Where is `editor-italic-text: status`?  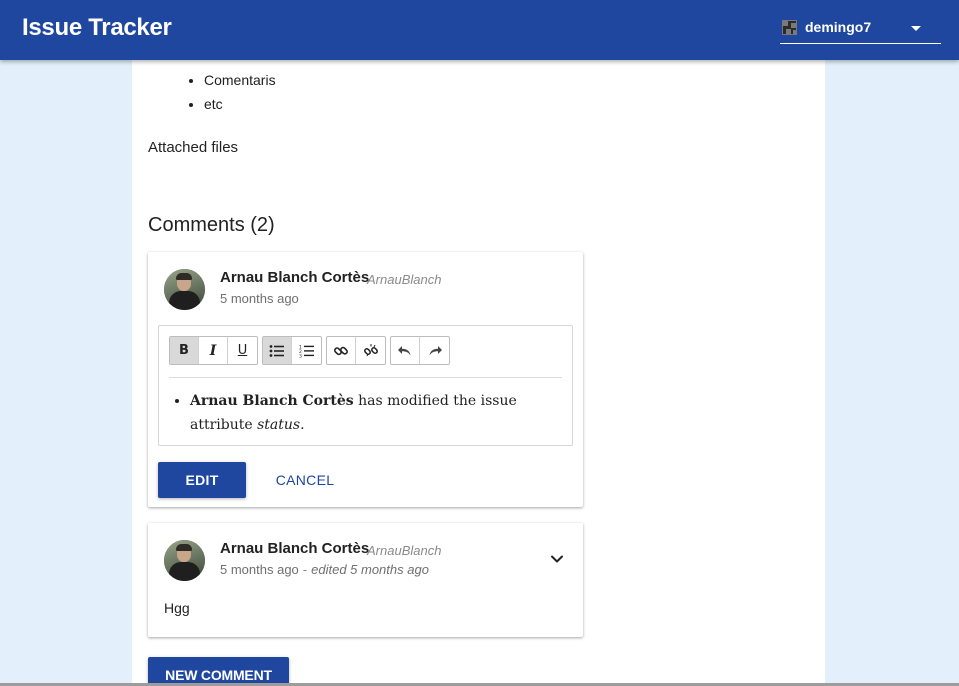
editor-italic-text: status is located at coordinates (279, 425).